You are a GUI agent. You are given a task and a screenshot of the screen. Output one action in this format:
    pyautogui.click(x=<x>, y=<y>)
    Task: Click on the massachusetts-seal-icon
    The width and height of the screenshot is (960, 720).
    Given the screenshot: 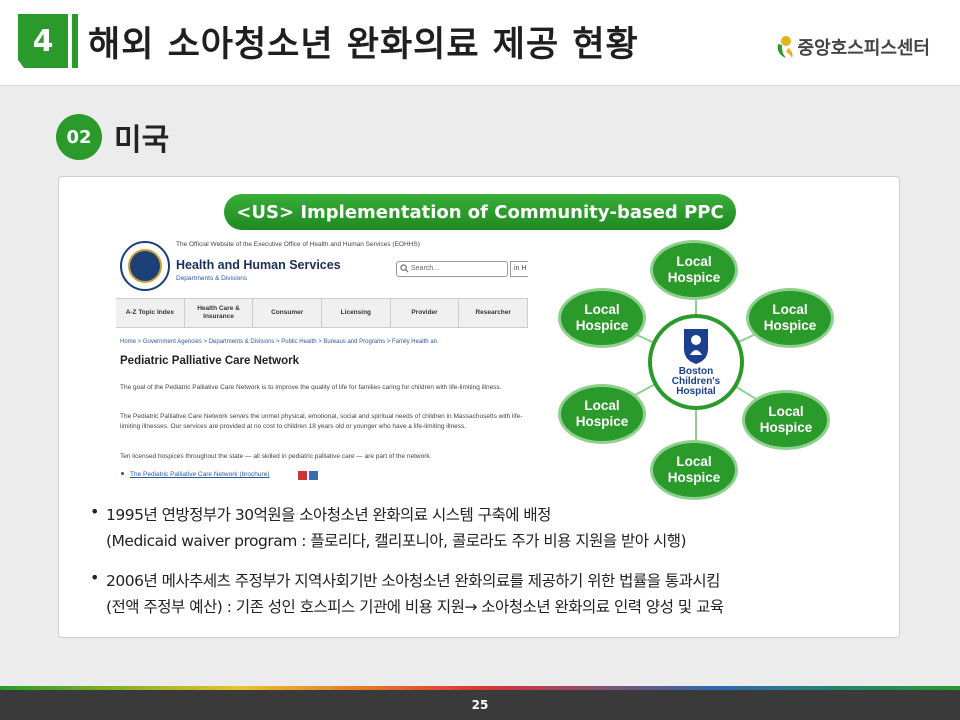 What is the action you would take?
    pyautogui.click(x=145, y=266)
    